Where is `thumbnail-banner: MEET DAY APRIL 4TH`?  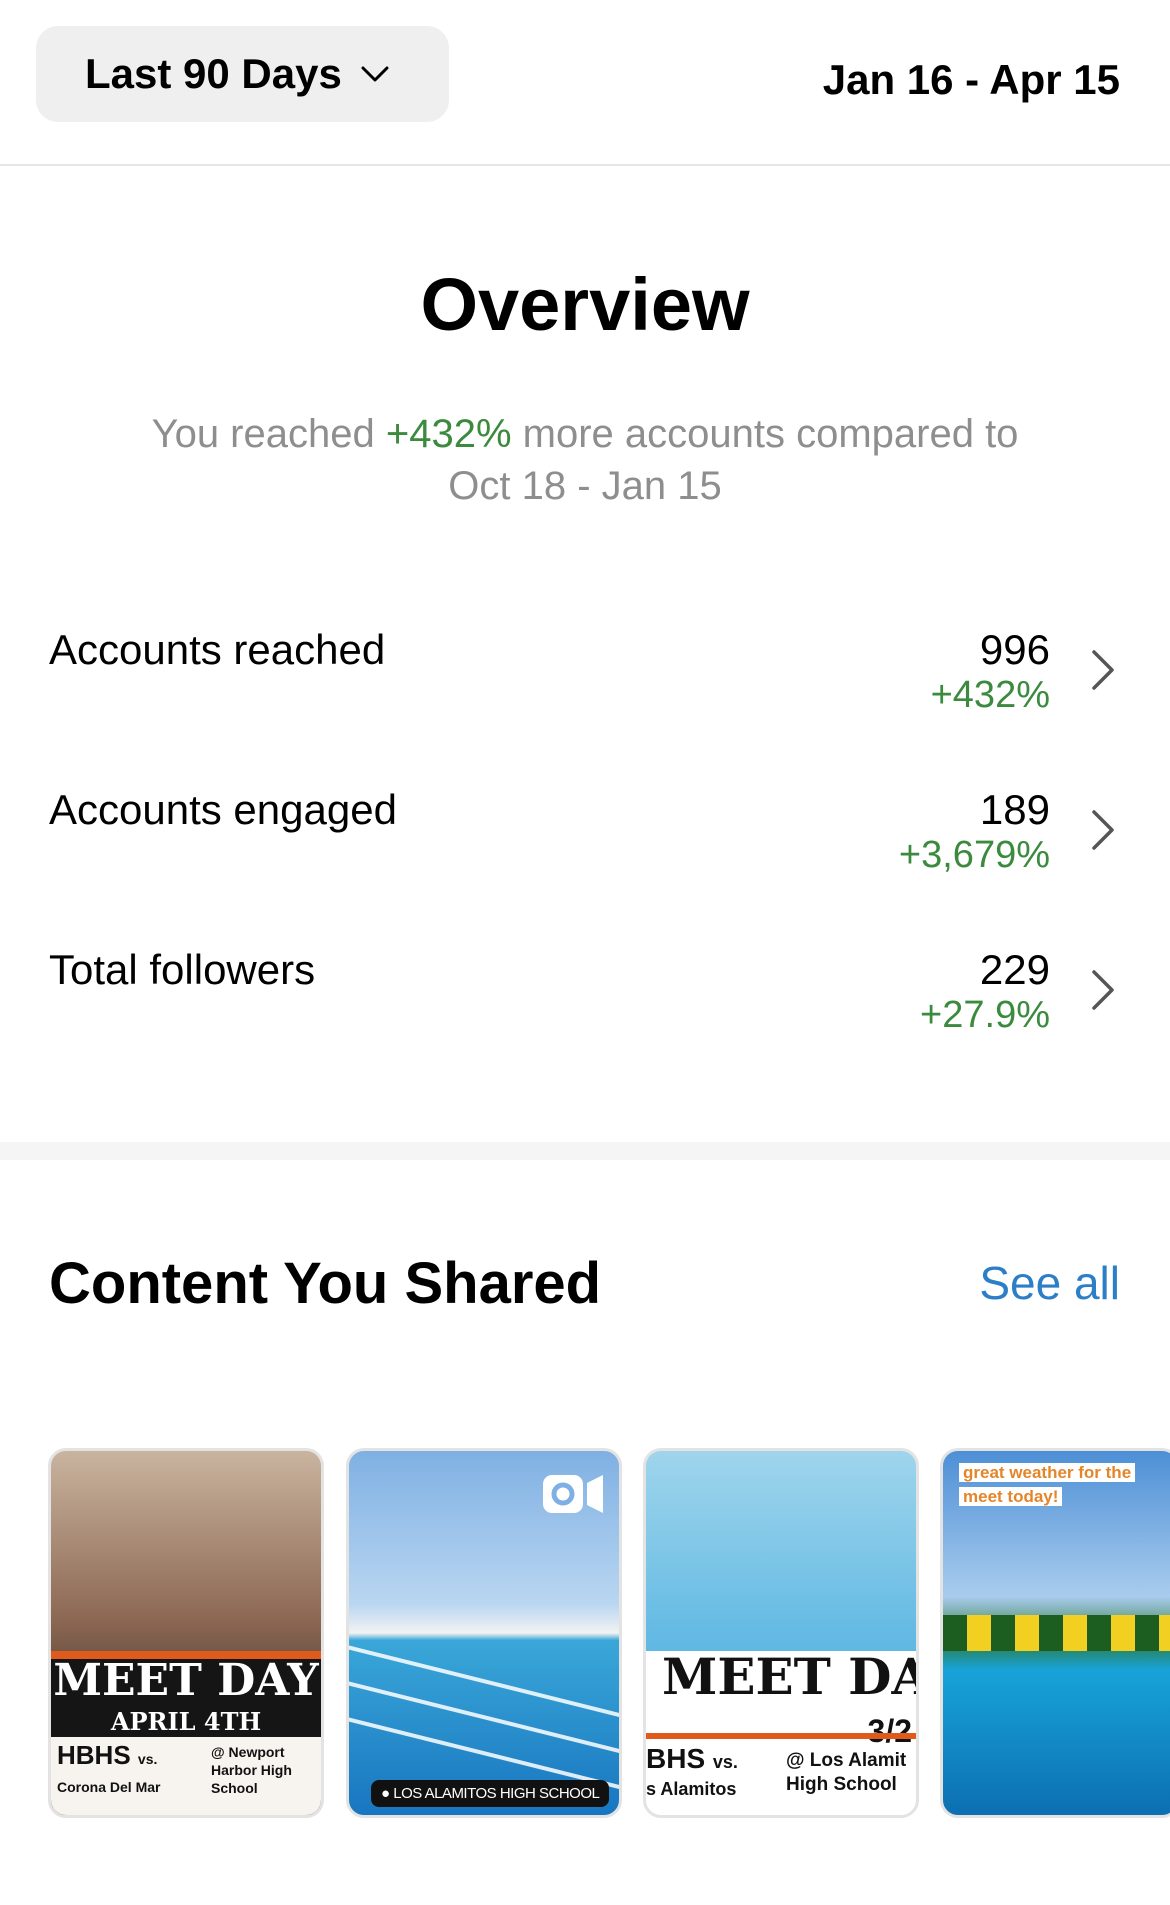 thumbnail-banner: MEET DAY APRIL 4TH is located at coordinates (186, 1699).